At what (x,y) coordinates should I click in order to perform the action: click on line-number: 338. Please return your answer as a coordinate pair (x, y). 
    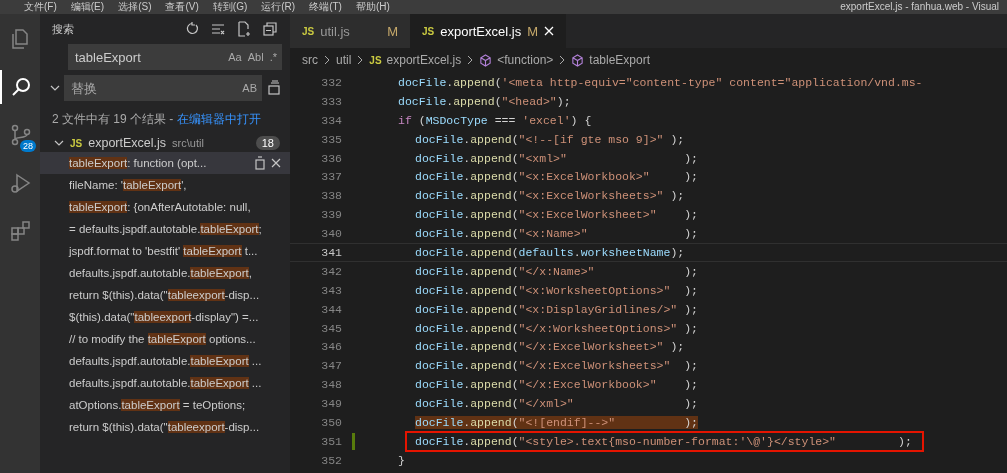
    Looking at the image, I should click on (331, 196).